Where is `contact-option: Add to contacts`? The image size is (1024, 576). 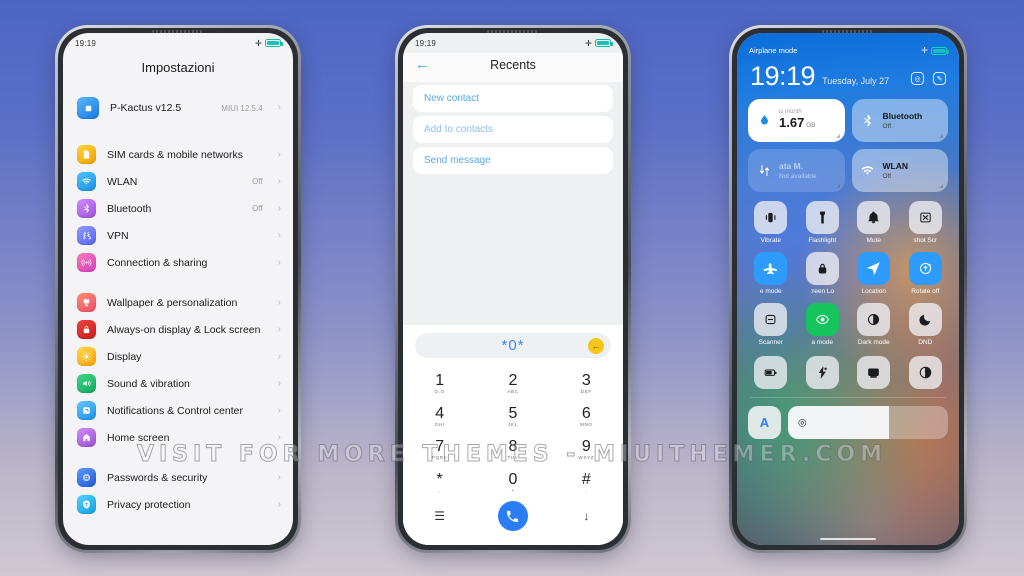 contact-option: Add to contacts is located at coordinates (513, 129).